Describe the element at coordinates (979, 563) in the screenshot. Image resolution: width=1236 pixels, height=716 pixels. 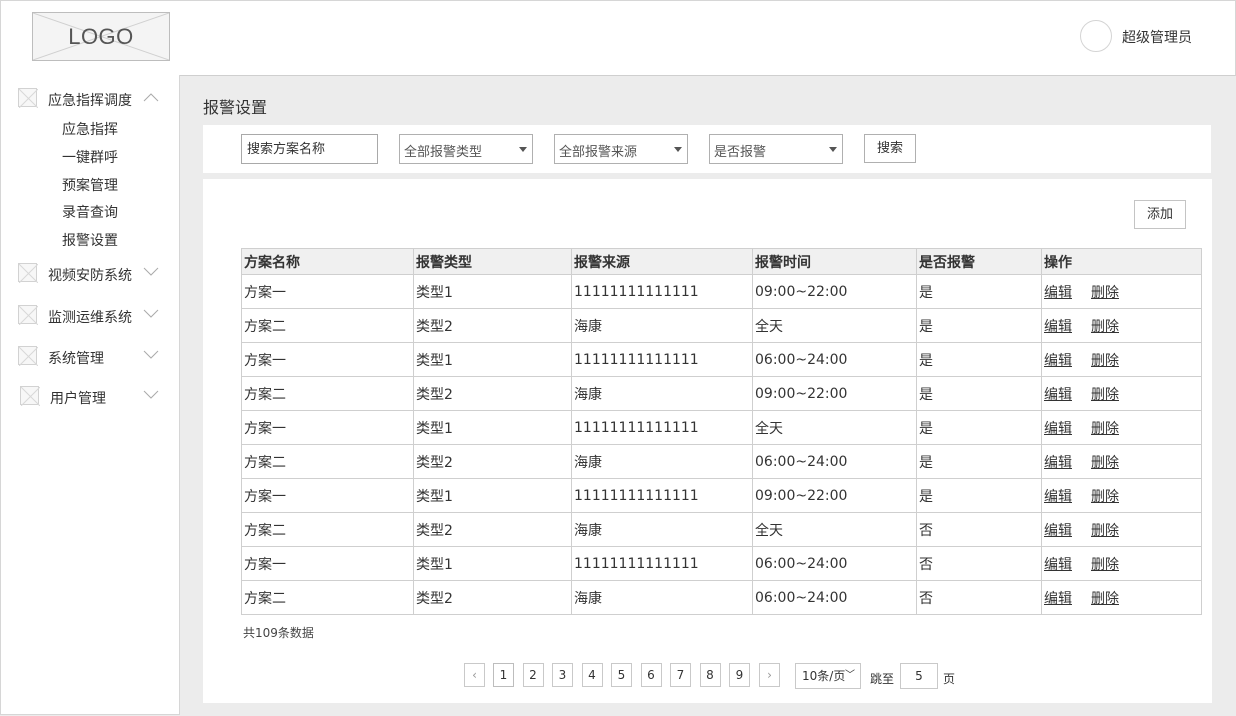
I see `cell-is-alarm: 否` at that location.